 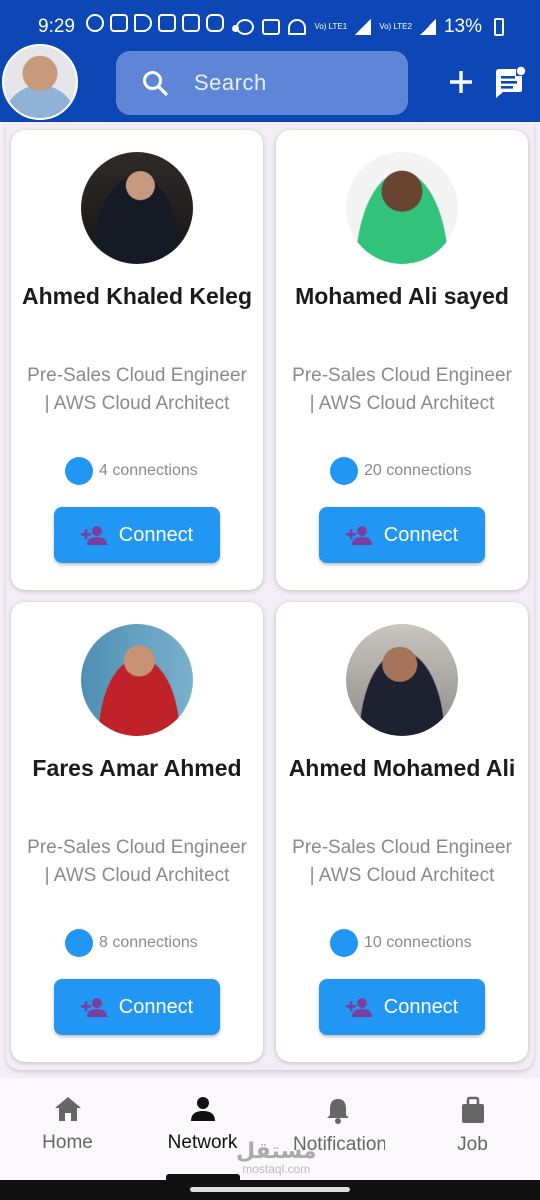 I want to click on system-indicators: Vo) LTE1 Vo) LTE2 13%, so click(x=370, y=27).